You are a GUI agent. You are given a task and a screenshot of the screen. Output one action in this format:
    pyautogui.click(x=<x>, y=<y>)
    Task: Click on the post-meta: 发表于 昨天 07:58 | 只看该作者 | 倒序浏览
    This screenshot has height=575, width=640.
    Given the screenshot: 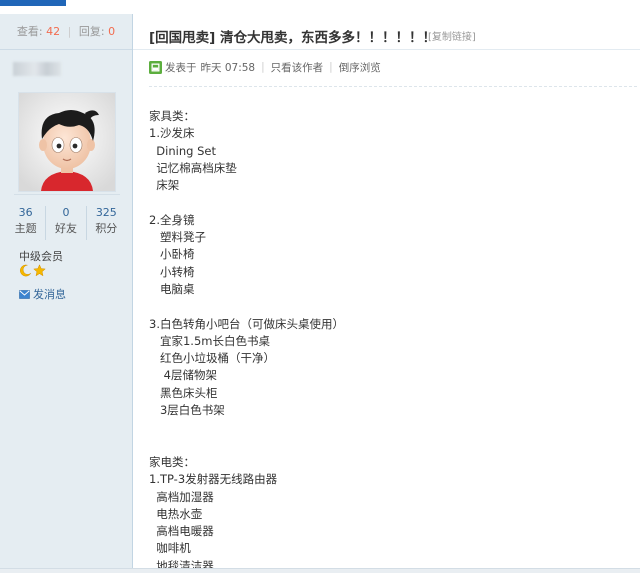 What is the action you would take?
    pyautogui.click(x=265, y=67)
    